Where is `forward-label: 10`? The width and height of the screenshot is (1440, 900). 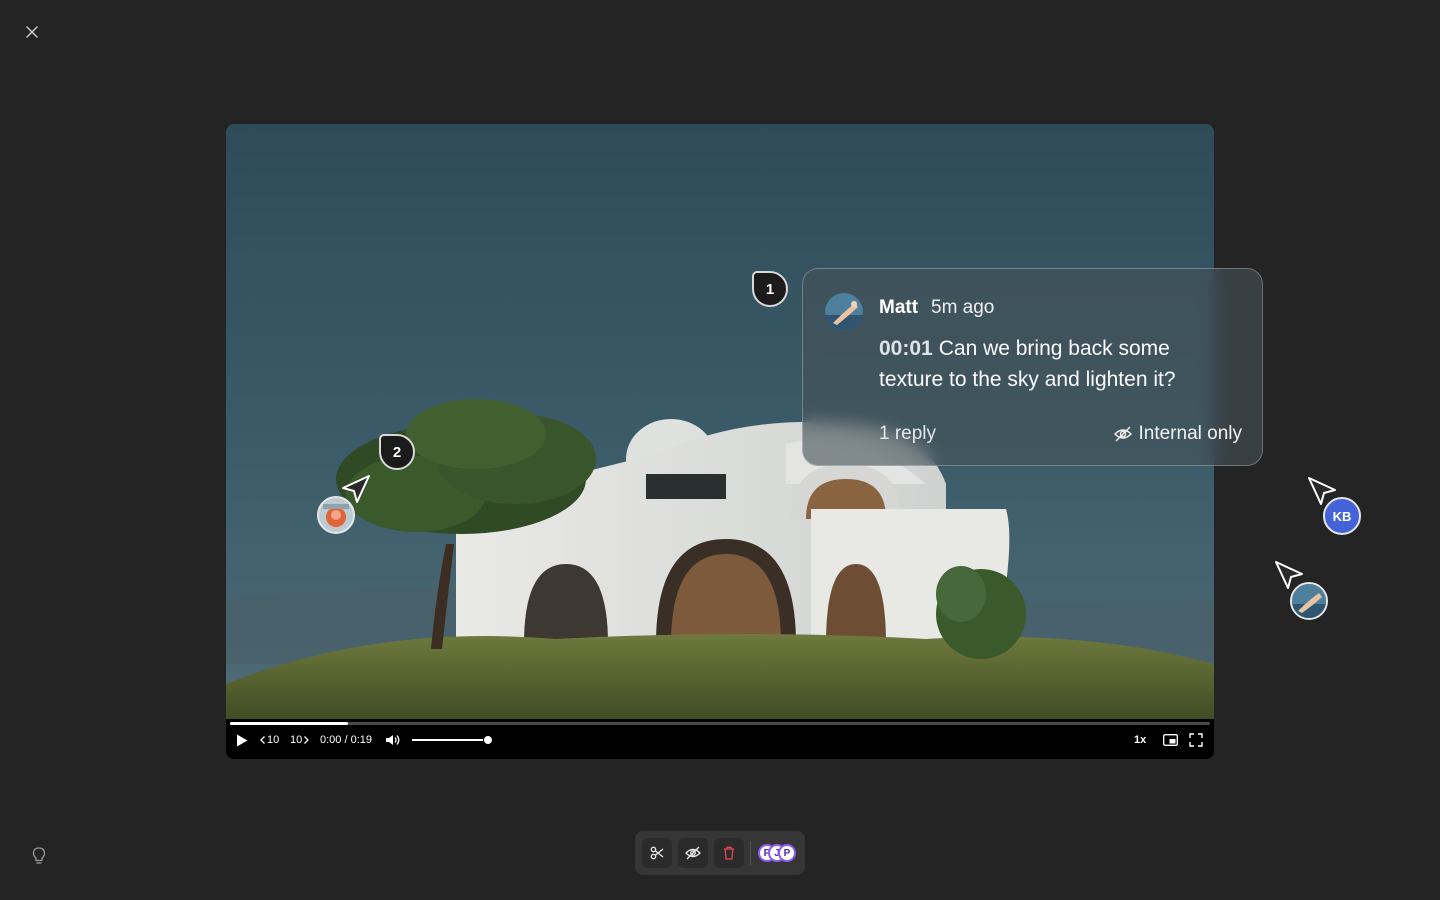
forward-label: 10 is located at coordinates (296, 740).